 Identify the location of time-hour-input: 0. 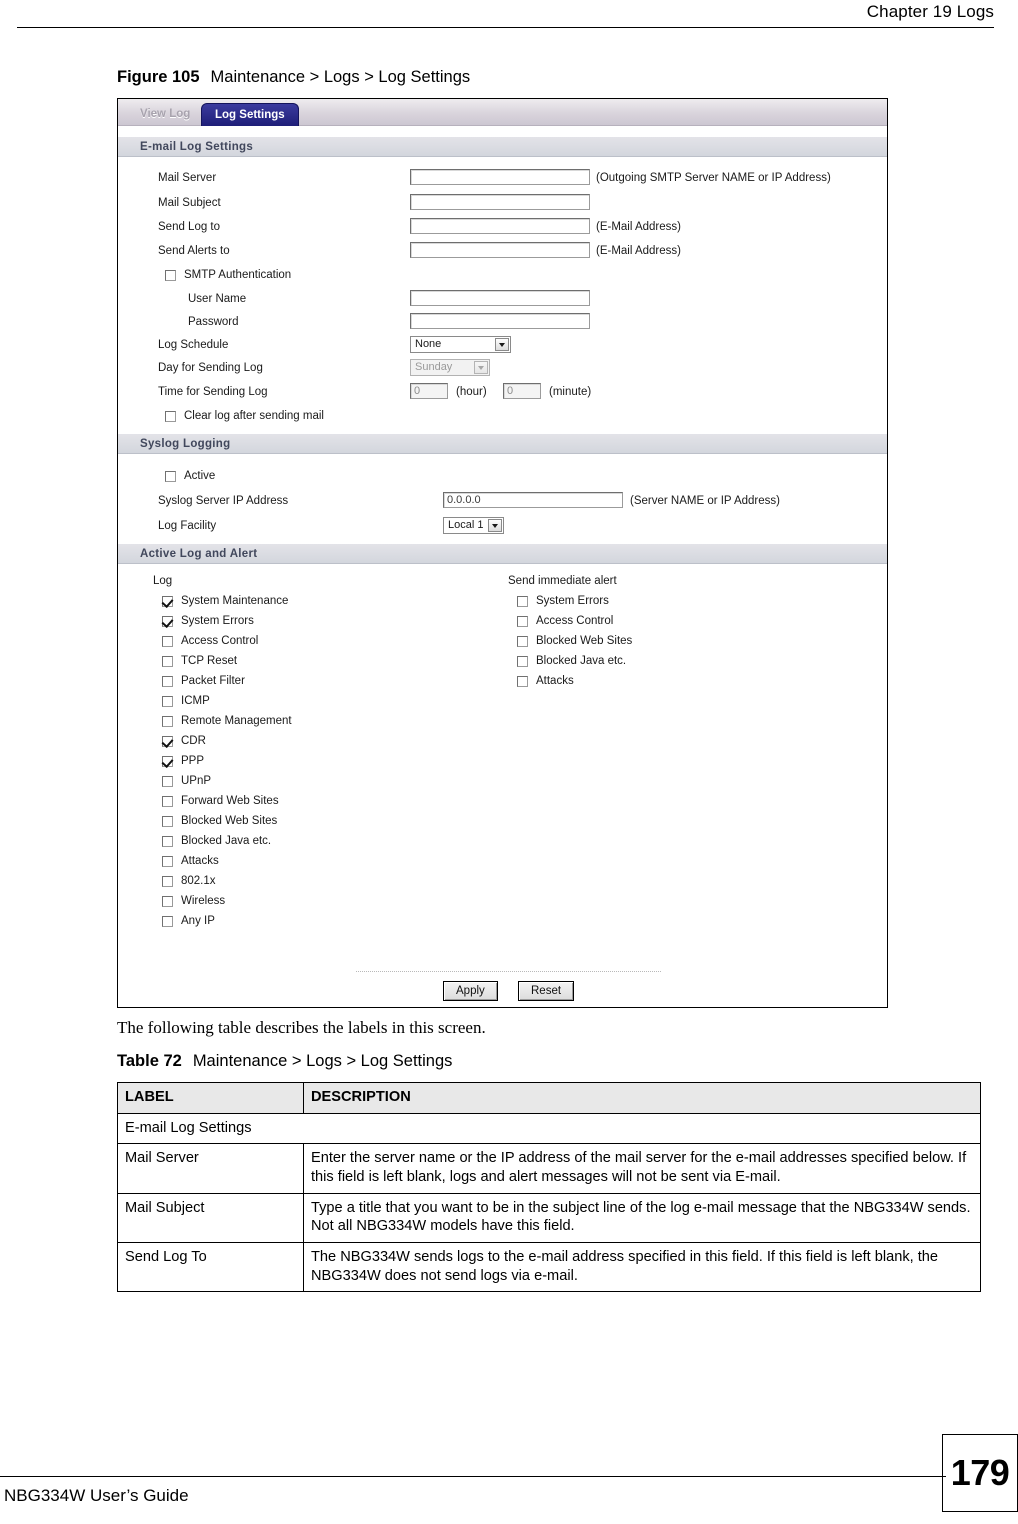
(429, 391).